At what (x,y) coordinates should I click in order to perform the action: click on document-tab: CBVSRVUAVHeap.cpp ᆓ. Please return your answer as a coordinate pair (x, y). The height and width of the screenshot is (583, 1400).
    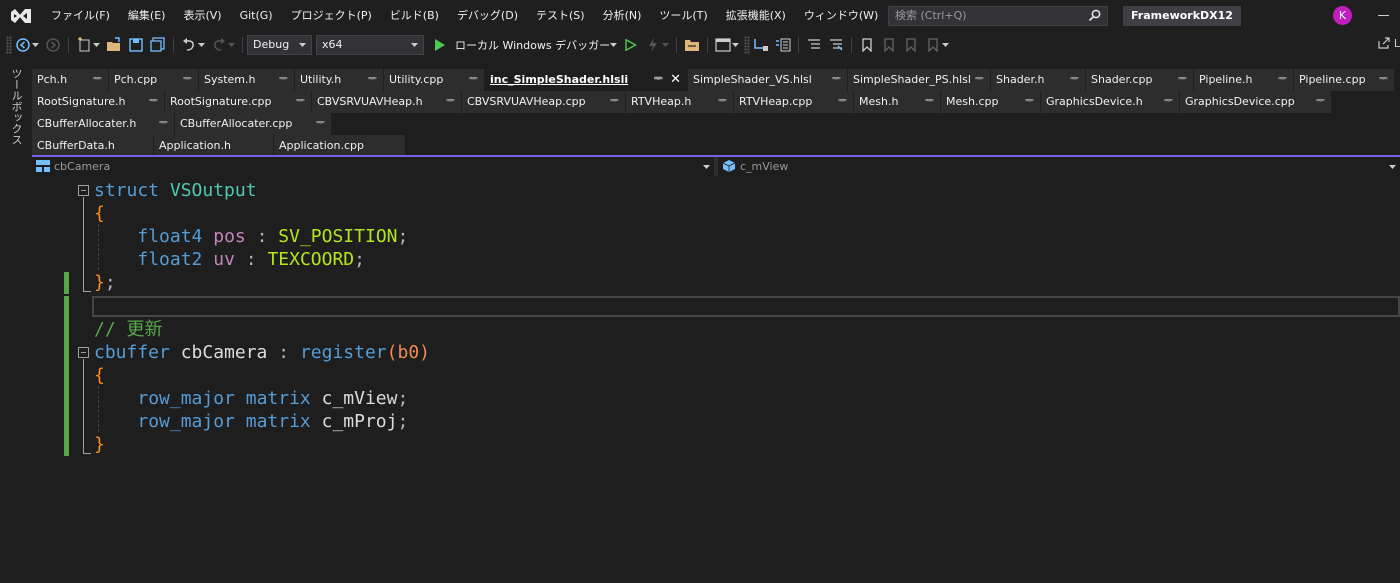
    Looking at the image, I should click on (543, 102).